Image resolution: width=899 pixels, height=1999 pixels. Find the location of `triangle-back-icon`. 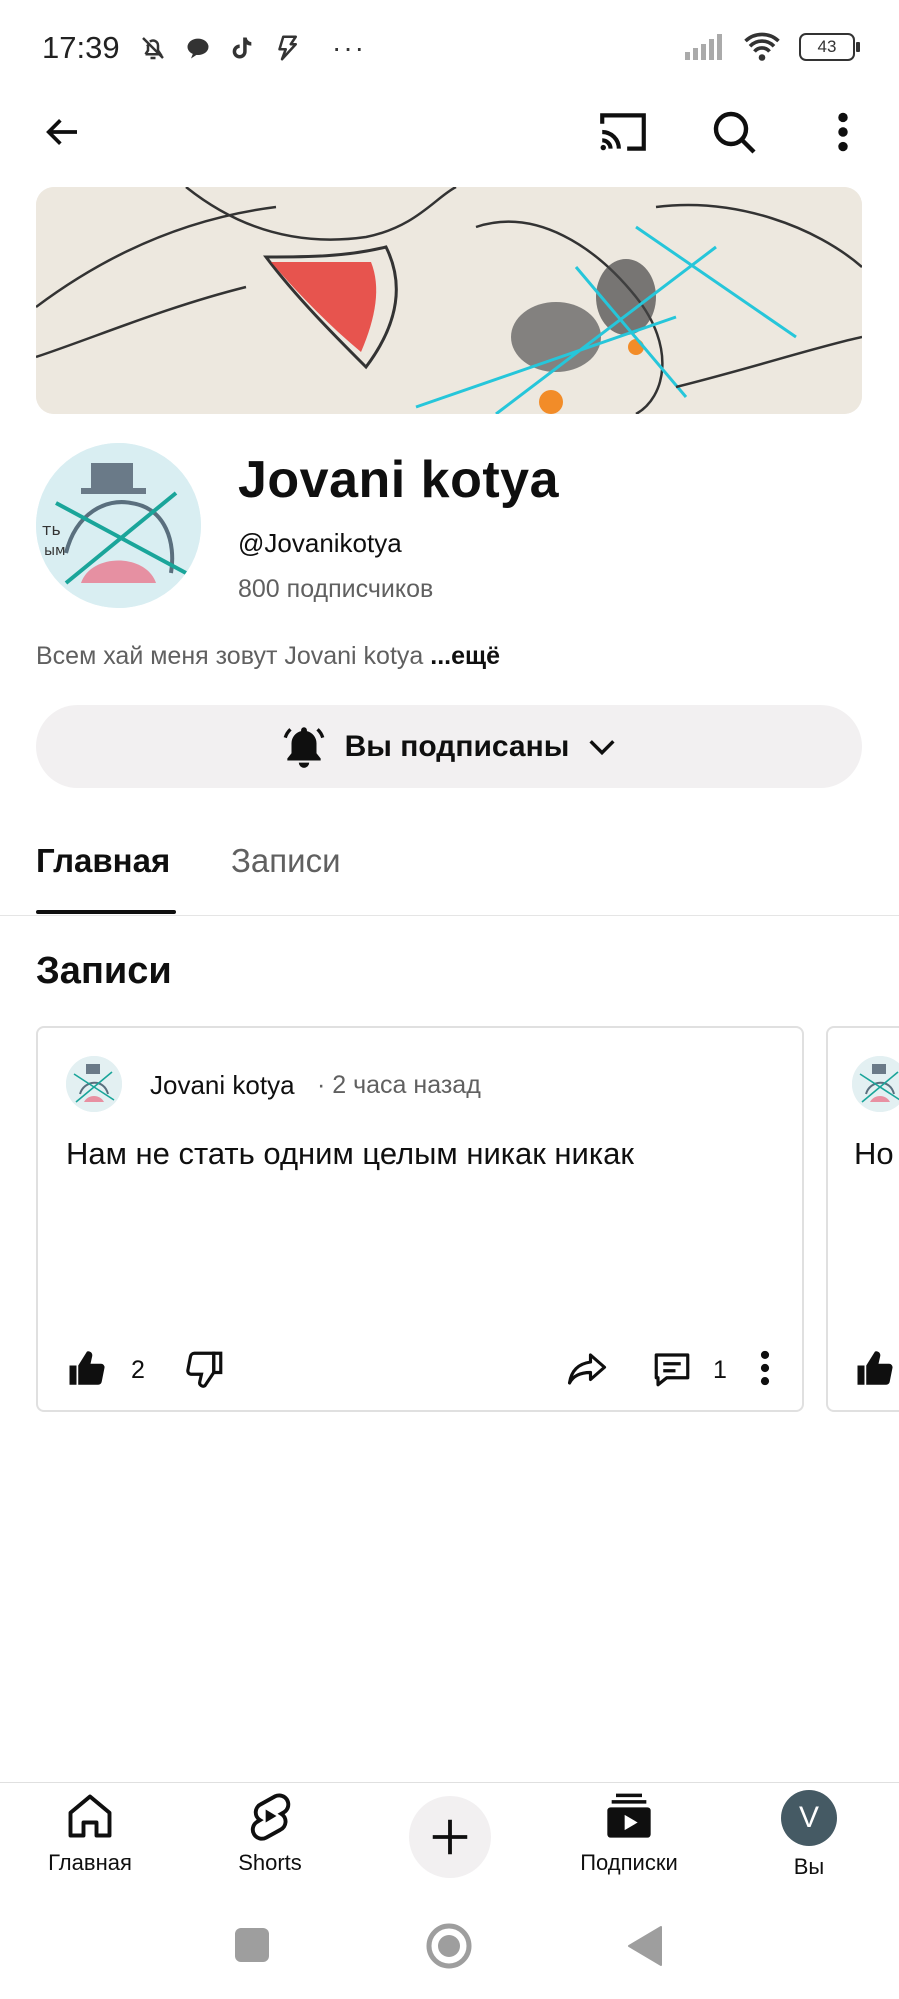

triangle-back-icon is located at coordinates (645, 1946).